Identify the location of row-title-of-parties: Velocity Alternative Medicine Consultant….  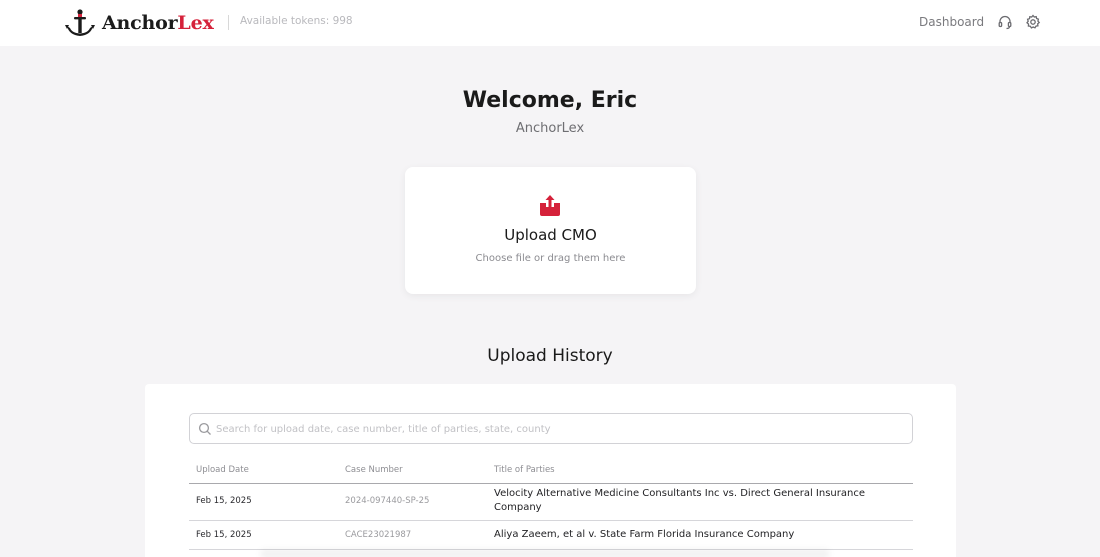
(679, 500).